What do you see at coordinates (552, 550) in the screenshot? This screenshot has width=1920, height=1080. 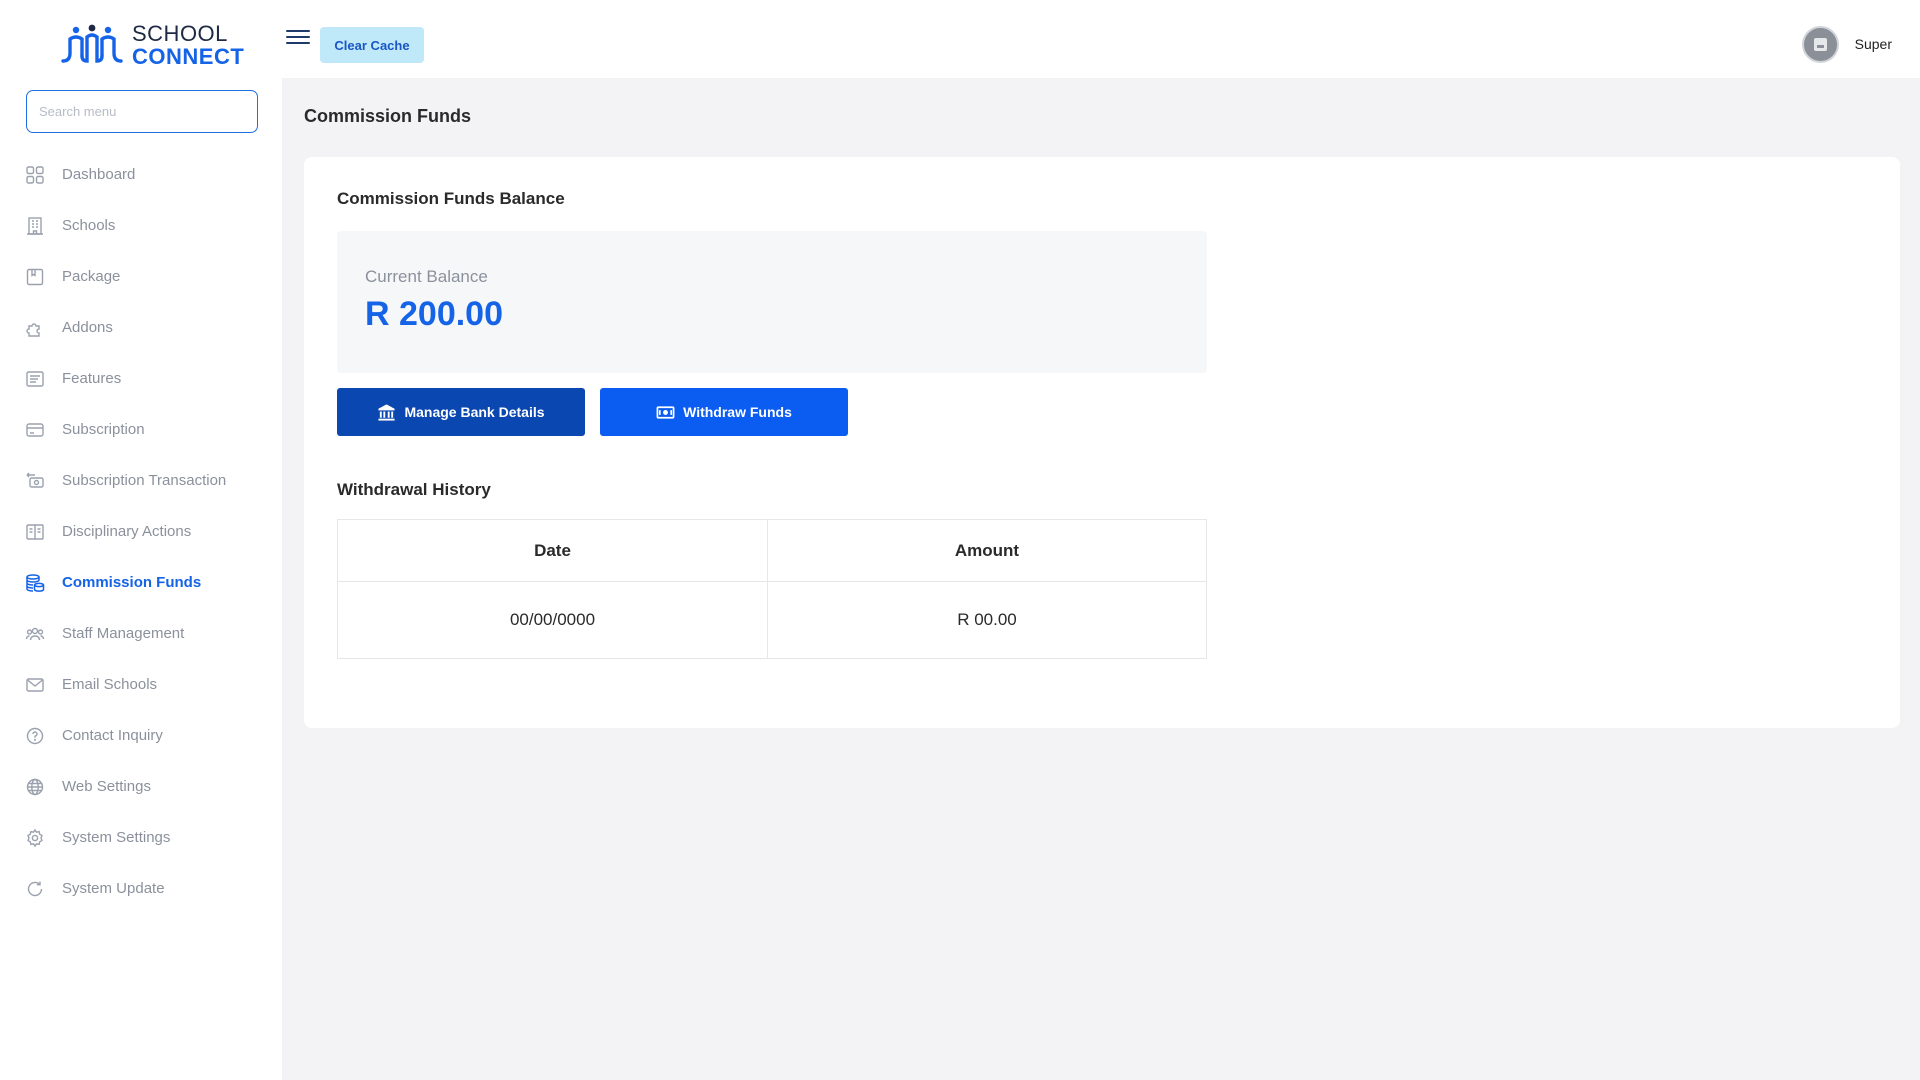 I see `column-header-date: Date` at bounding box center [552, 550].